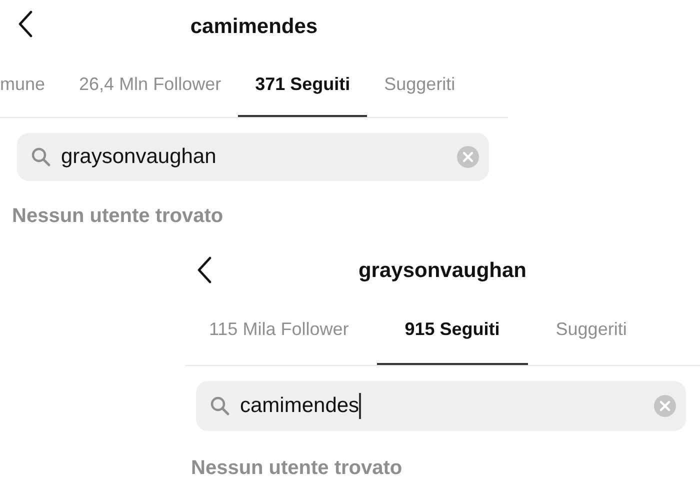 The height and width of the screenshot is (495, 700). Describe the element at coordinates (303, 85) in the screenshot. I see `tab: 371 Seguiti` at that location.